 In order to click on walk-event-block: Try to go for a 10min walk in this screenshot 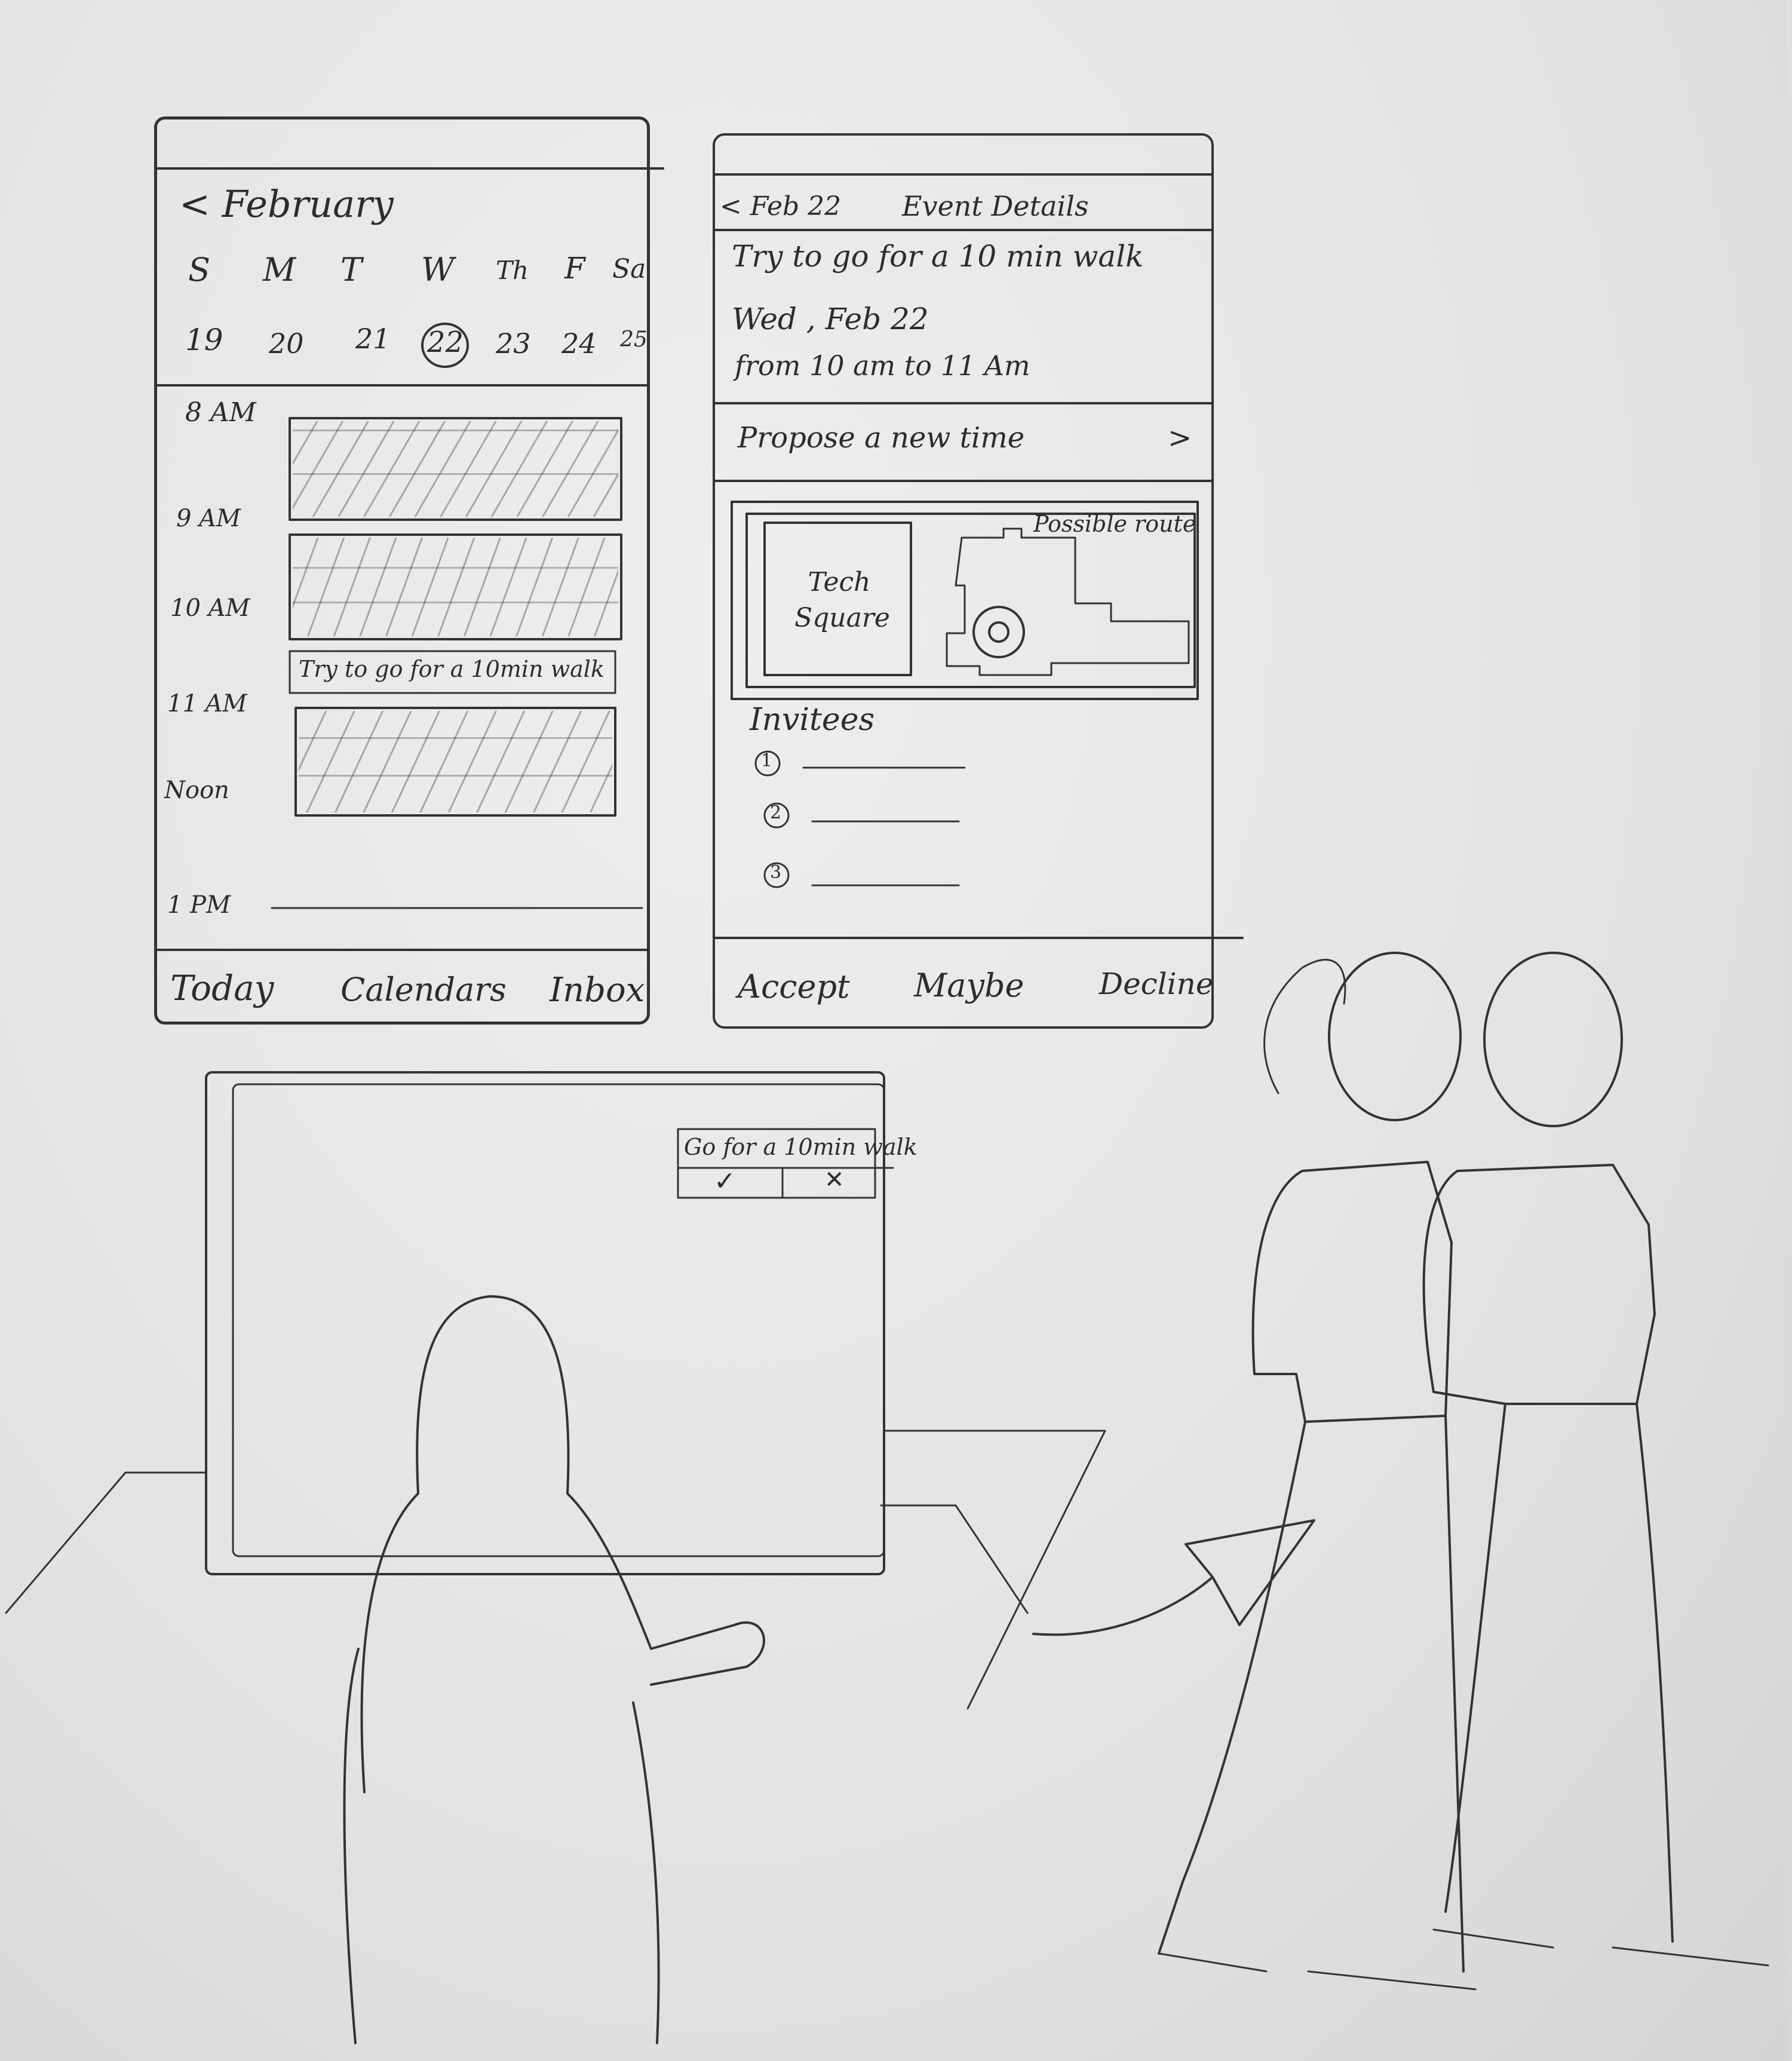, I will do `click(452, 669)`.